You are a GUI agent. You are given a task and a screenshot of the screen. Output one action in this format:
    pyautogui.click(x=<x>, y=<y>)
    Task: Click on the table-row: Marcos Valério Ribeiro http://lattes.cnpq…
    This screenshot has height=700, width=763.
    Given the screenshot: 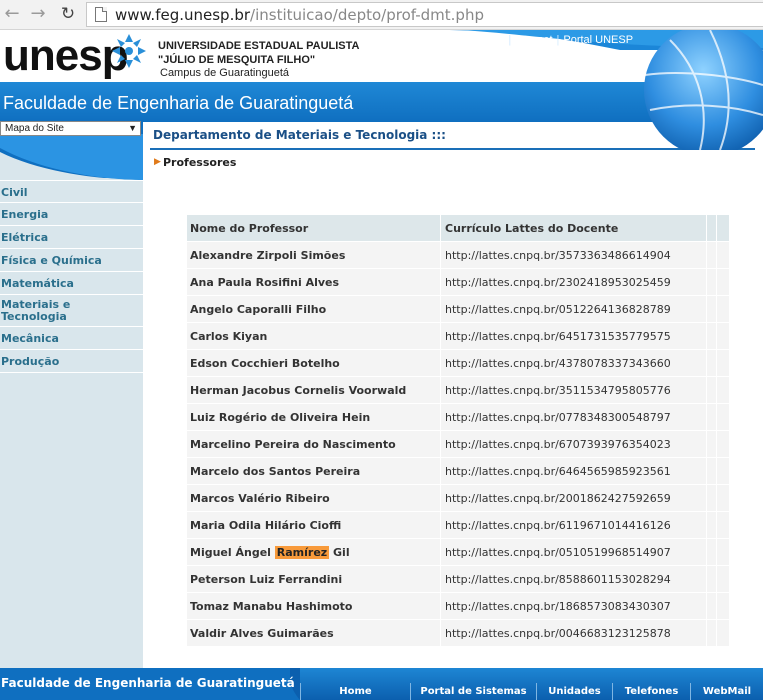 What is the action you would take?
    pyautogui.click(x=458, y=498)
    